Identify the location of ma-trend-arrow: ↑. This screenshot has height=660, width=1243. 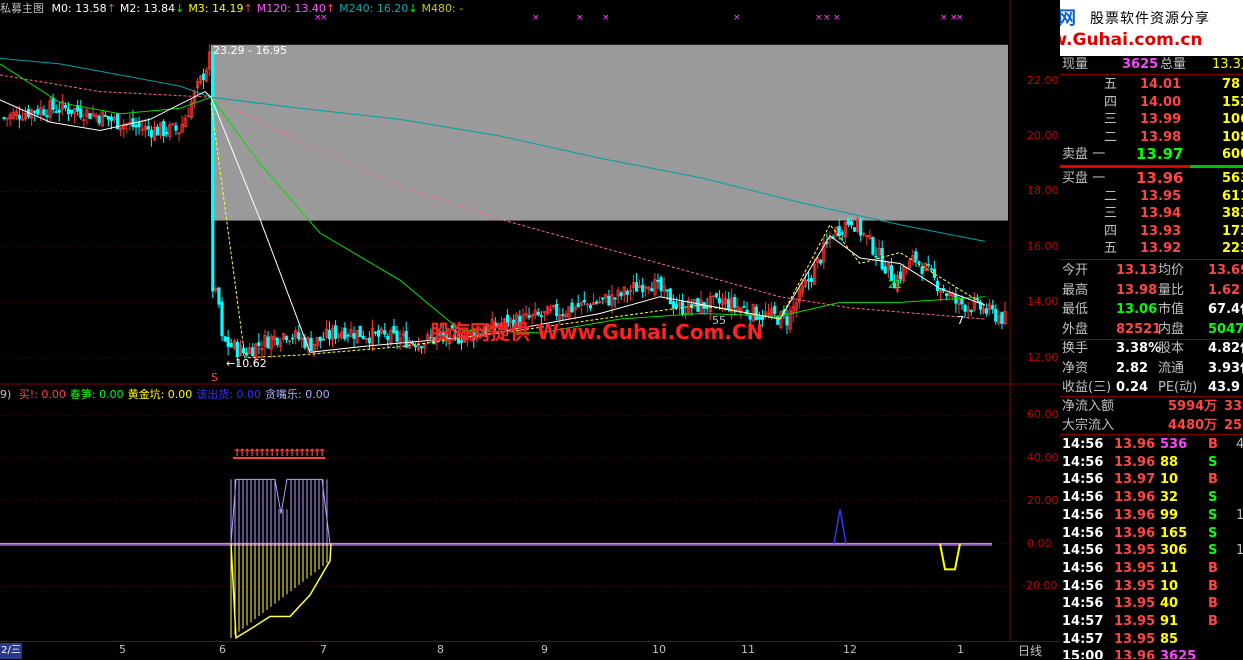
(111, 8).